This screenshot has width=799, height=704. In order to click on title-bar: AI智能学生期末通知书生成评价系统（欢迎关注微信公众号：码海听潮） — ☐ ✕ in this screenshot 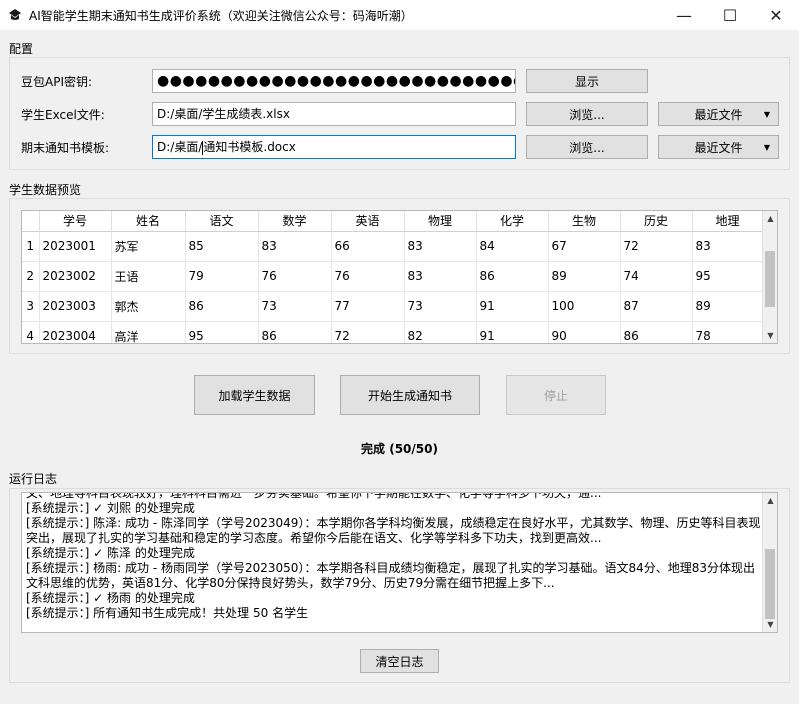, I will do `click(399, 15)`.